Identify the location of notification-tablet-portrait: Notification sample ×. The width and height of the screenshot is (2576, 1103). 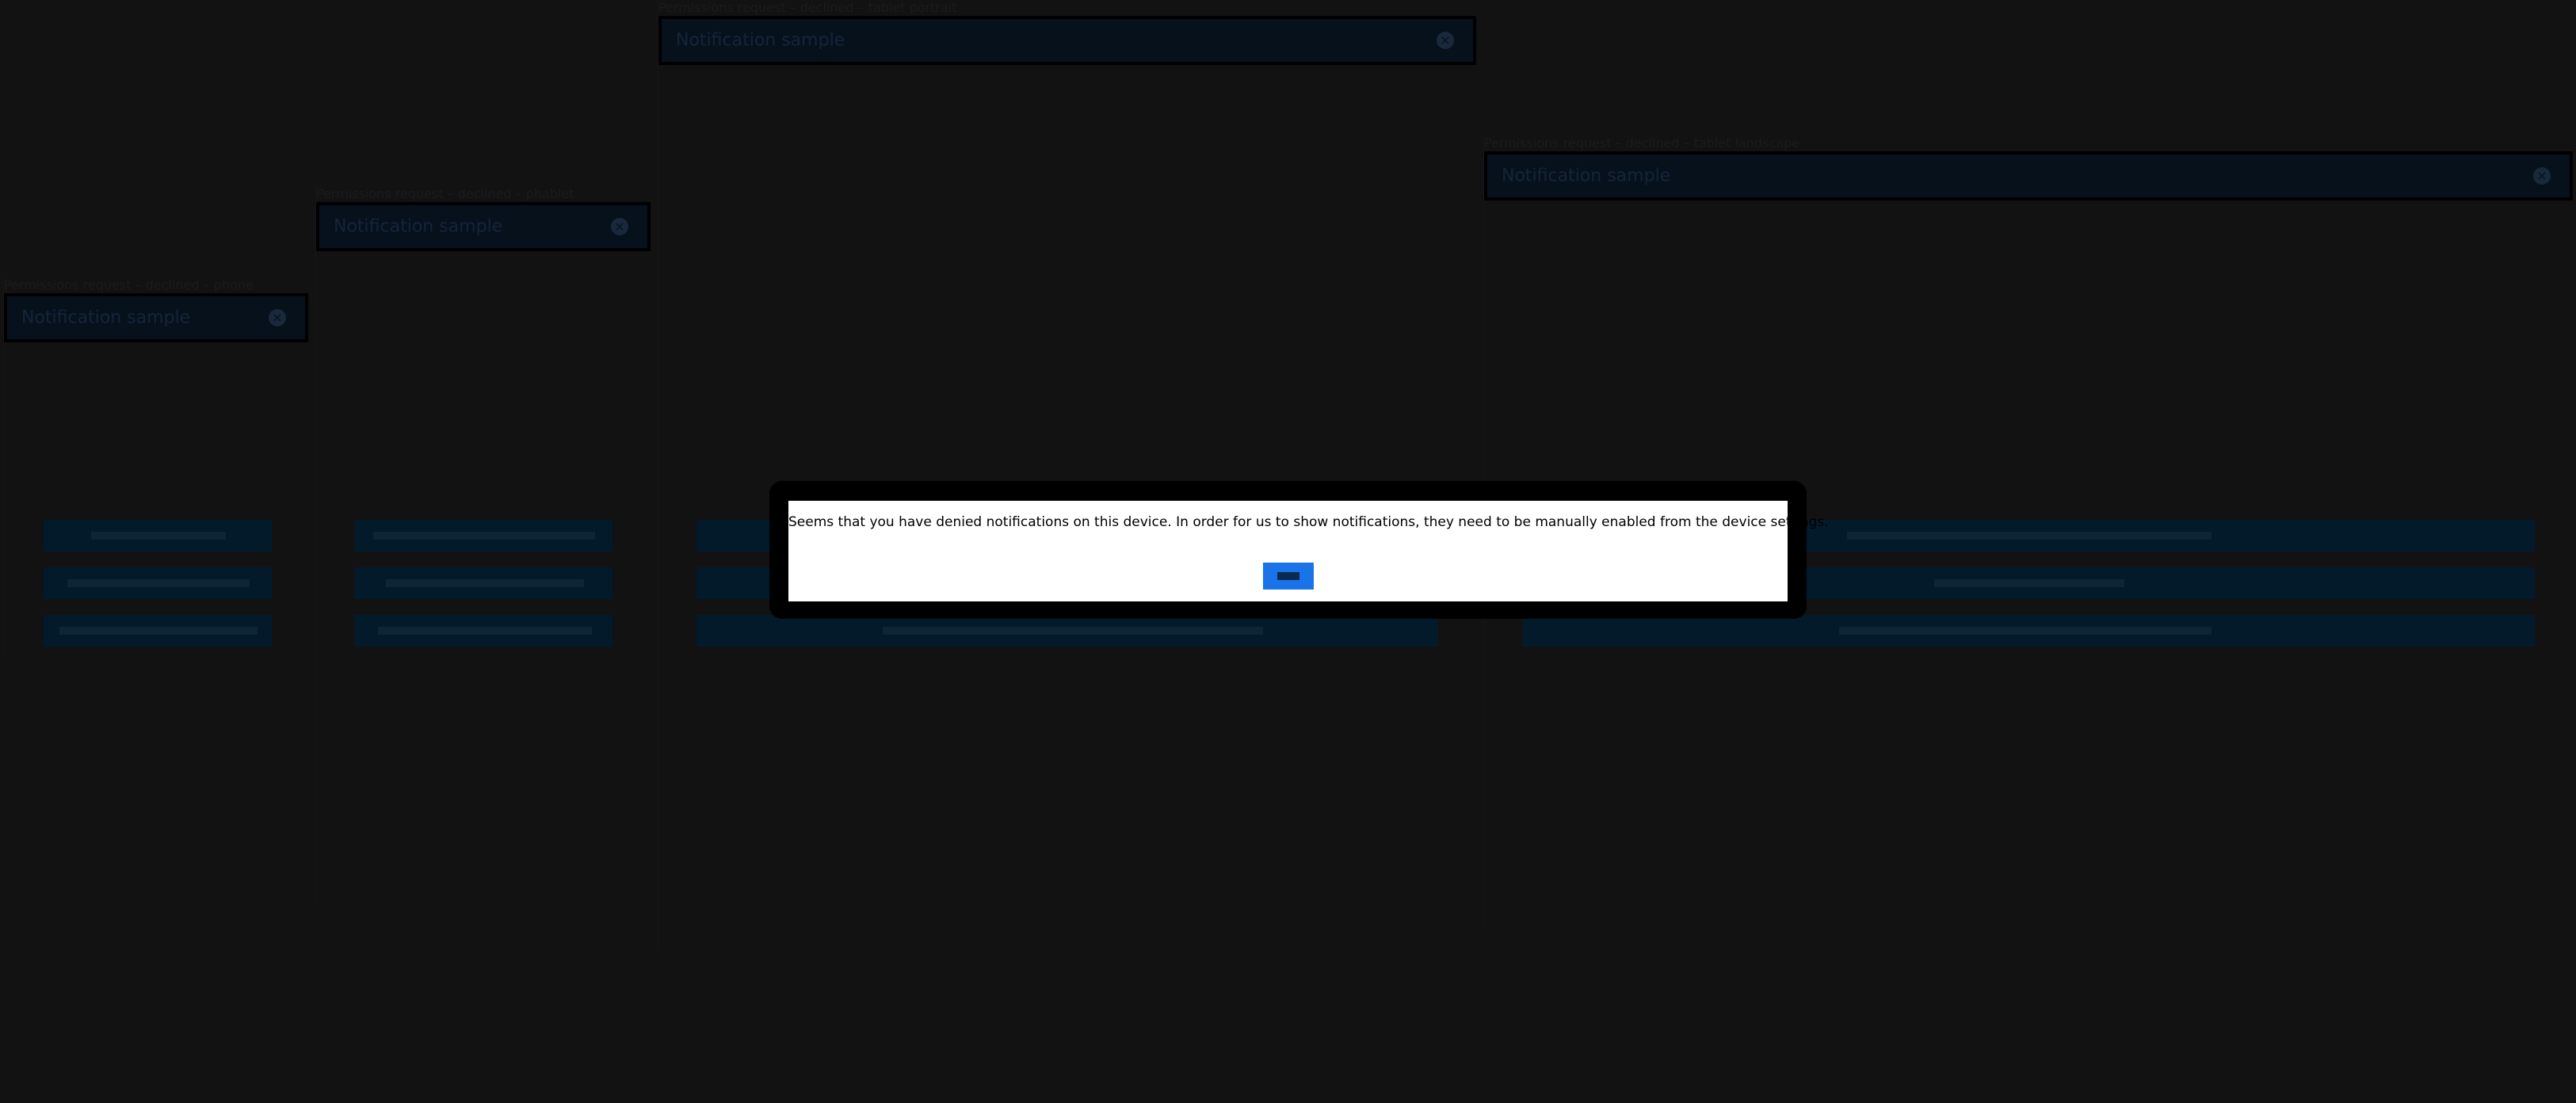
(1067, 41).